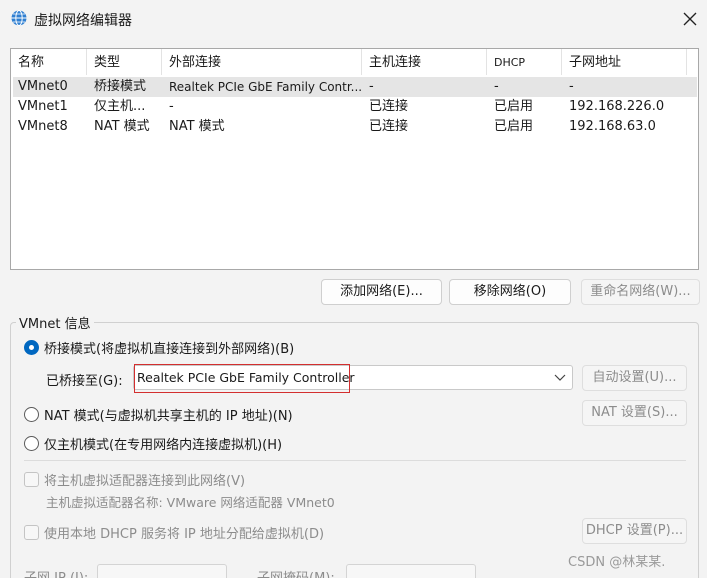 The height and width of the screenshot is (578, 707). Describe the element at coordinates (120, 86) in the screenshot. I see `cell-type: 桥接模式` at that location.